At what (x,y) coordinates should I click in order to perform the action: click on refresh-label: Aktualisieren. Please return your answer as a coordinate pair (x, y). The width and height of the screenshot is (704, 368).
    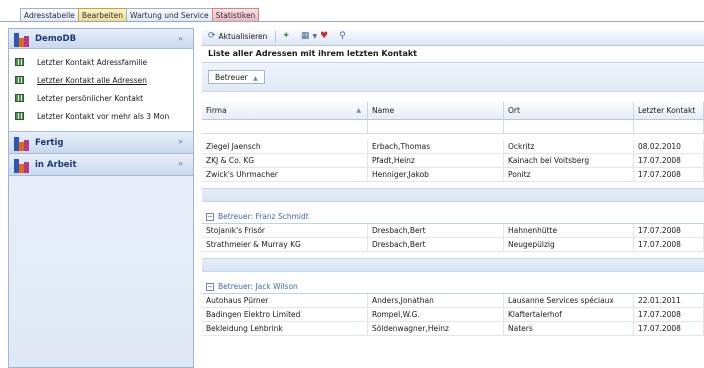
    Looking at the image, I should click on (243, 36).